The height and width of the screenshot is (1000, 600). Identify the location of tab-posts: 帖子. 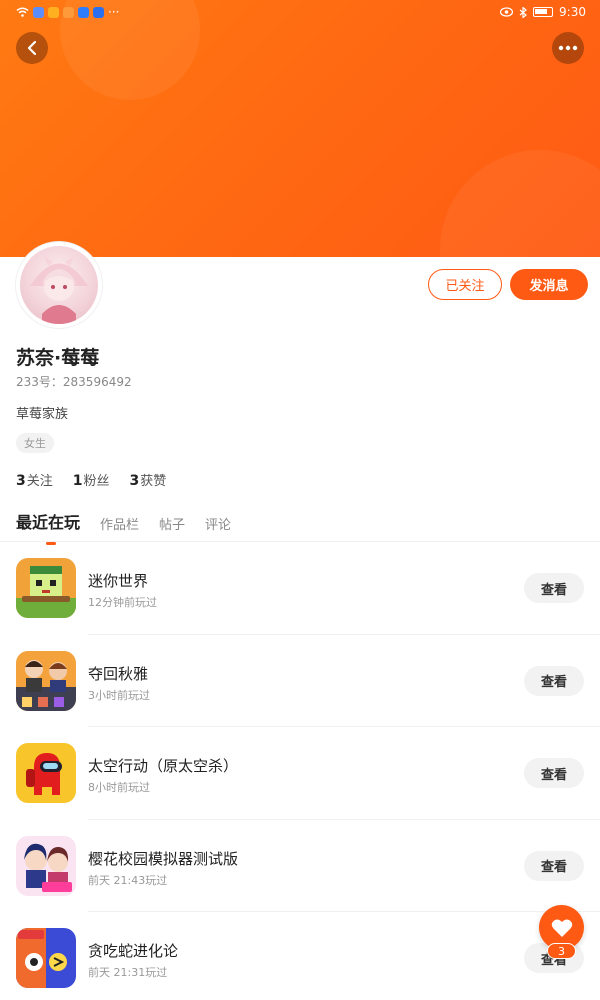
(172, 526).